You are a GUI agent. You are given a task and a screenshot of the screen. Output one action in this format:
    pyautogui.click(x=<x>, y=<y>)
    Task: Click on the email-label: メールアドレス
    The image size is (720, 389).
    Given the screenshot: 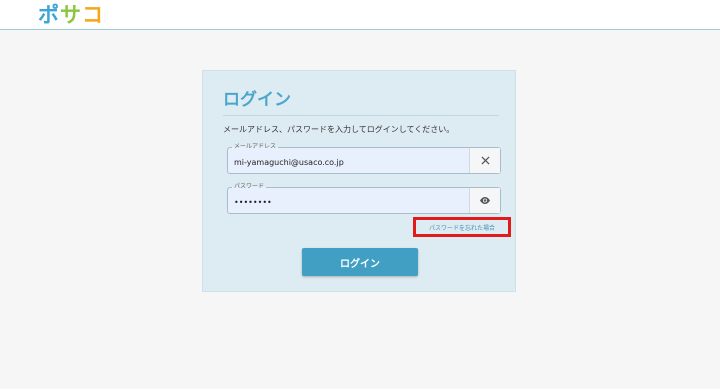 What is the action you would take?
    pyautogui.click(x=255, y=146)
    